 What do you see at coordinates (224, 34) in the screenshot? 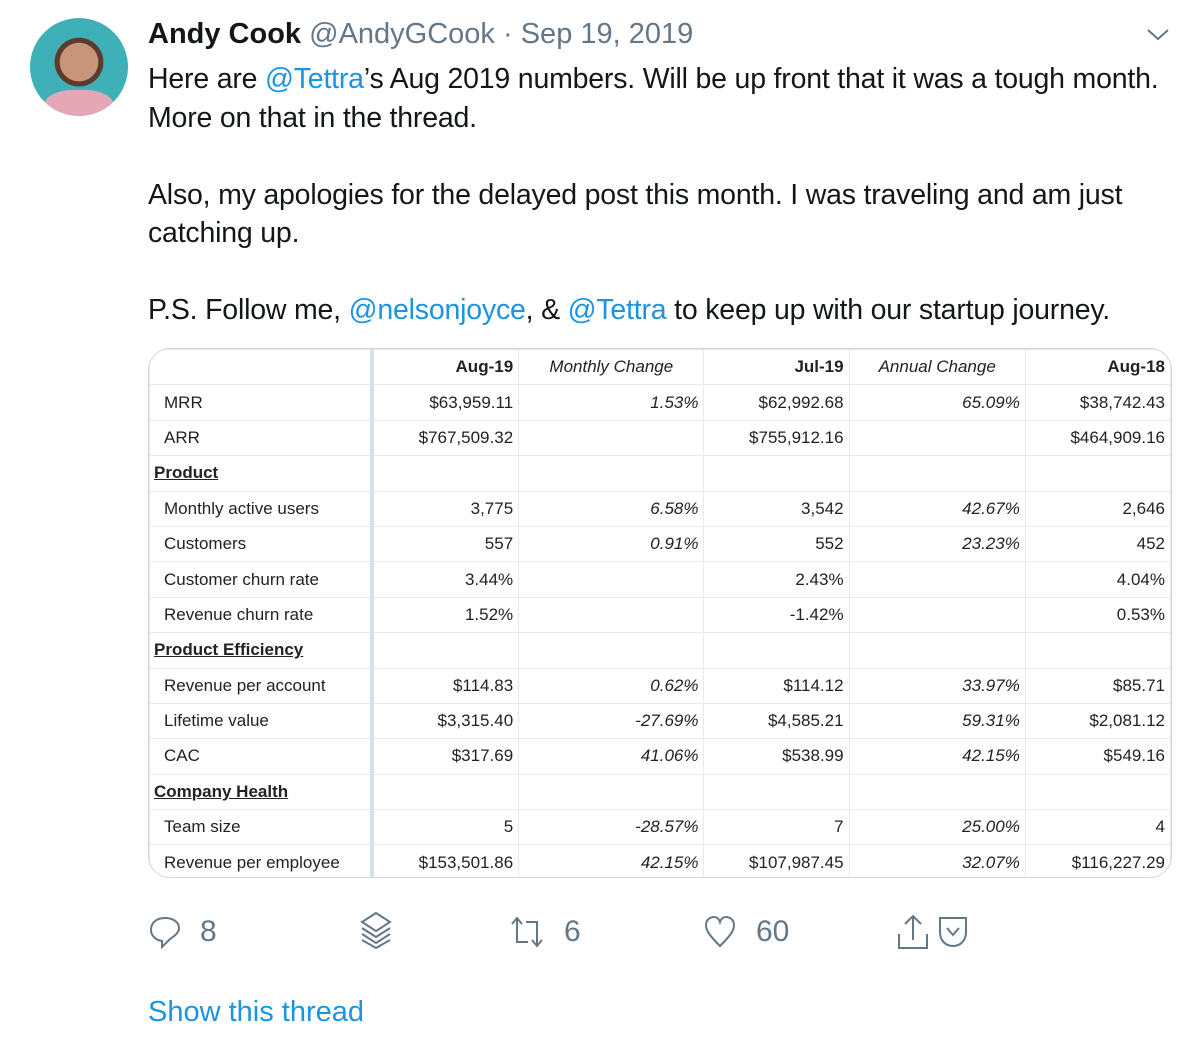
I see `author-name: Andy Cook` at bounding box center [224, 34].